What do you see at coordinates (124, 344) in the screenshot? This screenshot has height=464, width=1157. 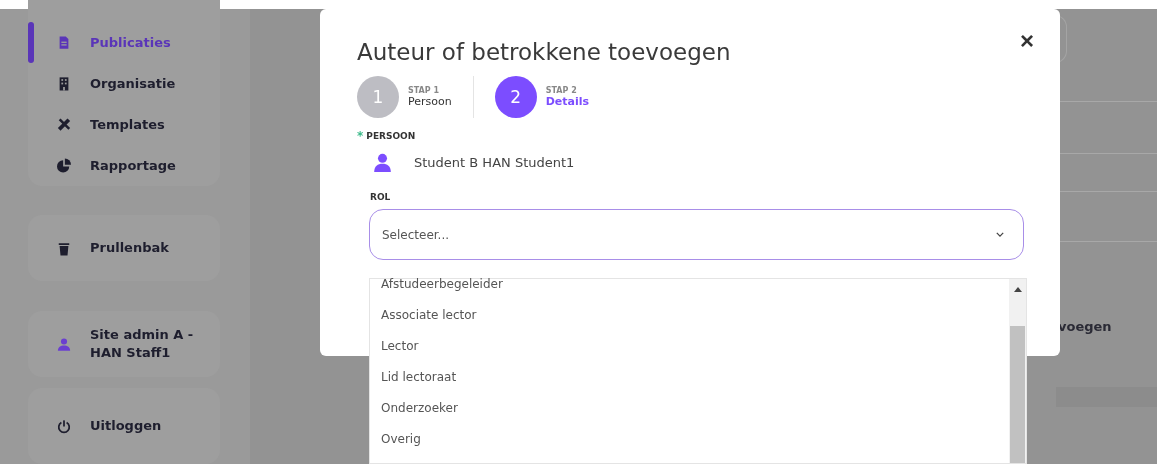 I see `sidebar-item: Site admin A - HAN Staff1` at bounding box center [124, 344].